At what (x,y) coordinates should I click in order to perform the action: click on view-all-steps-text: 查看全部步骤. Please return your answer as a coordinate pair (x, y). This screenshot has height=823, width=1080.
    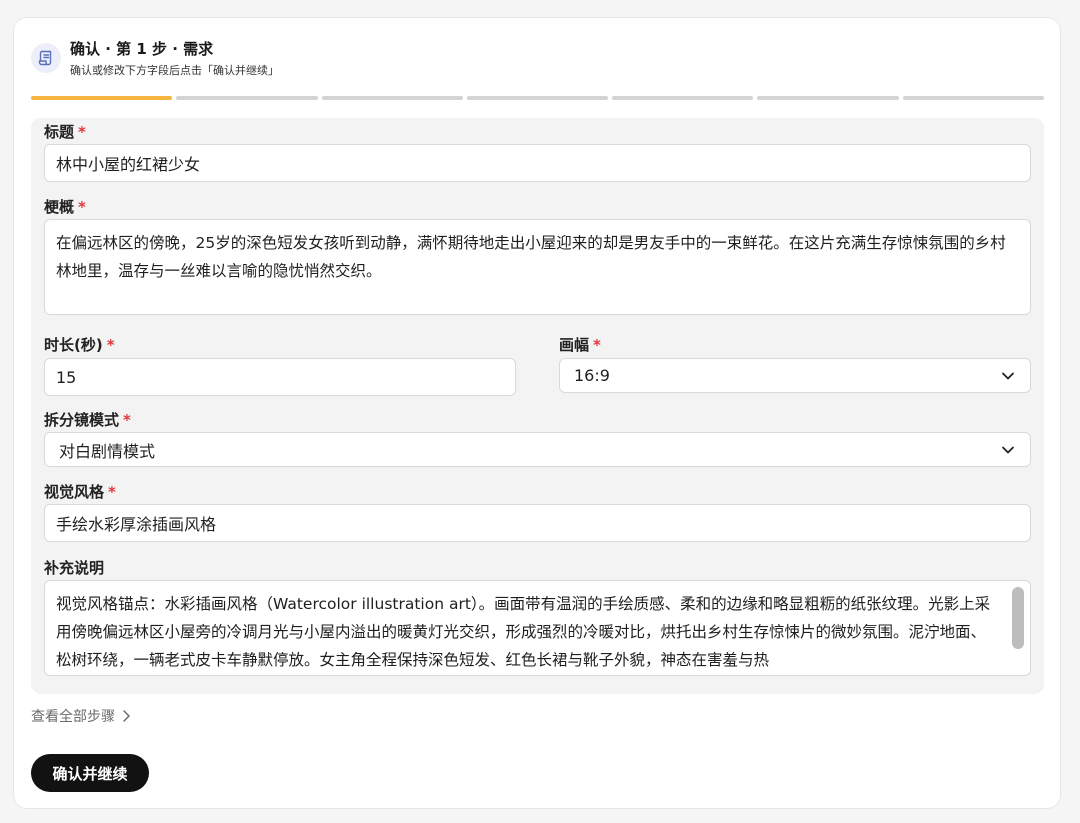
    Looking at the image, I should click on (73, 717).